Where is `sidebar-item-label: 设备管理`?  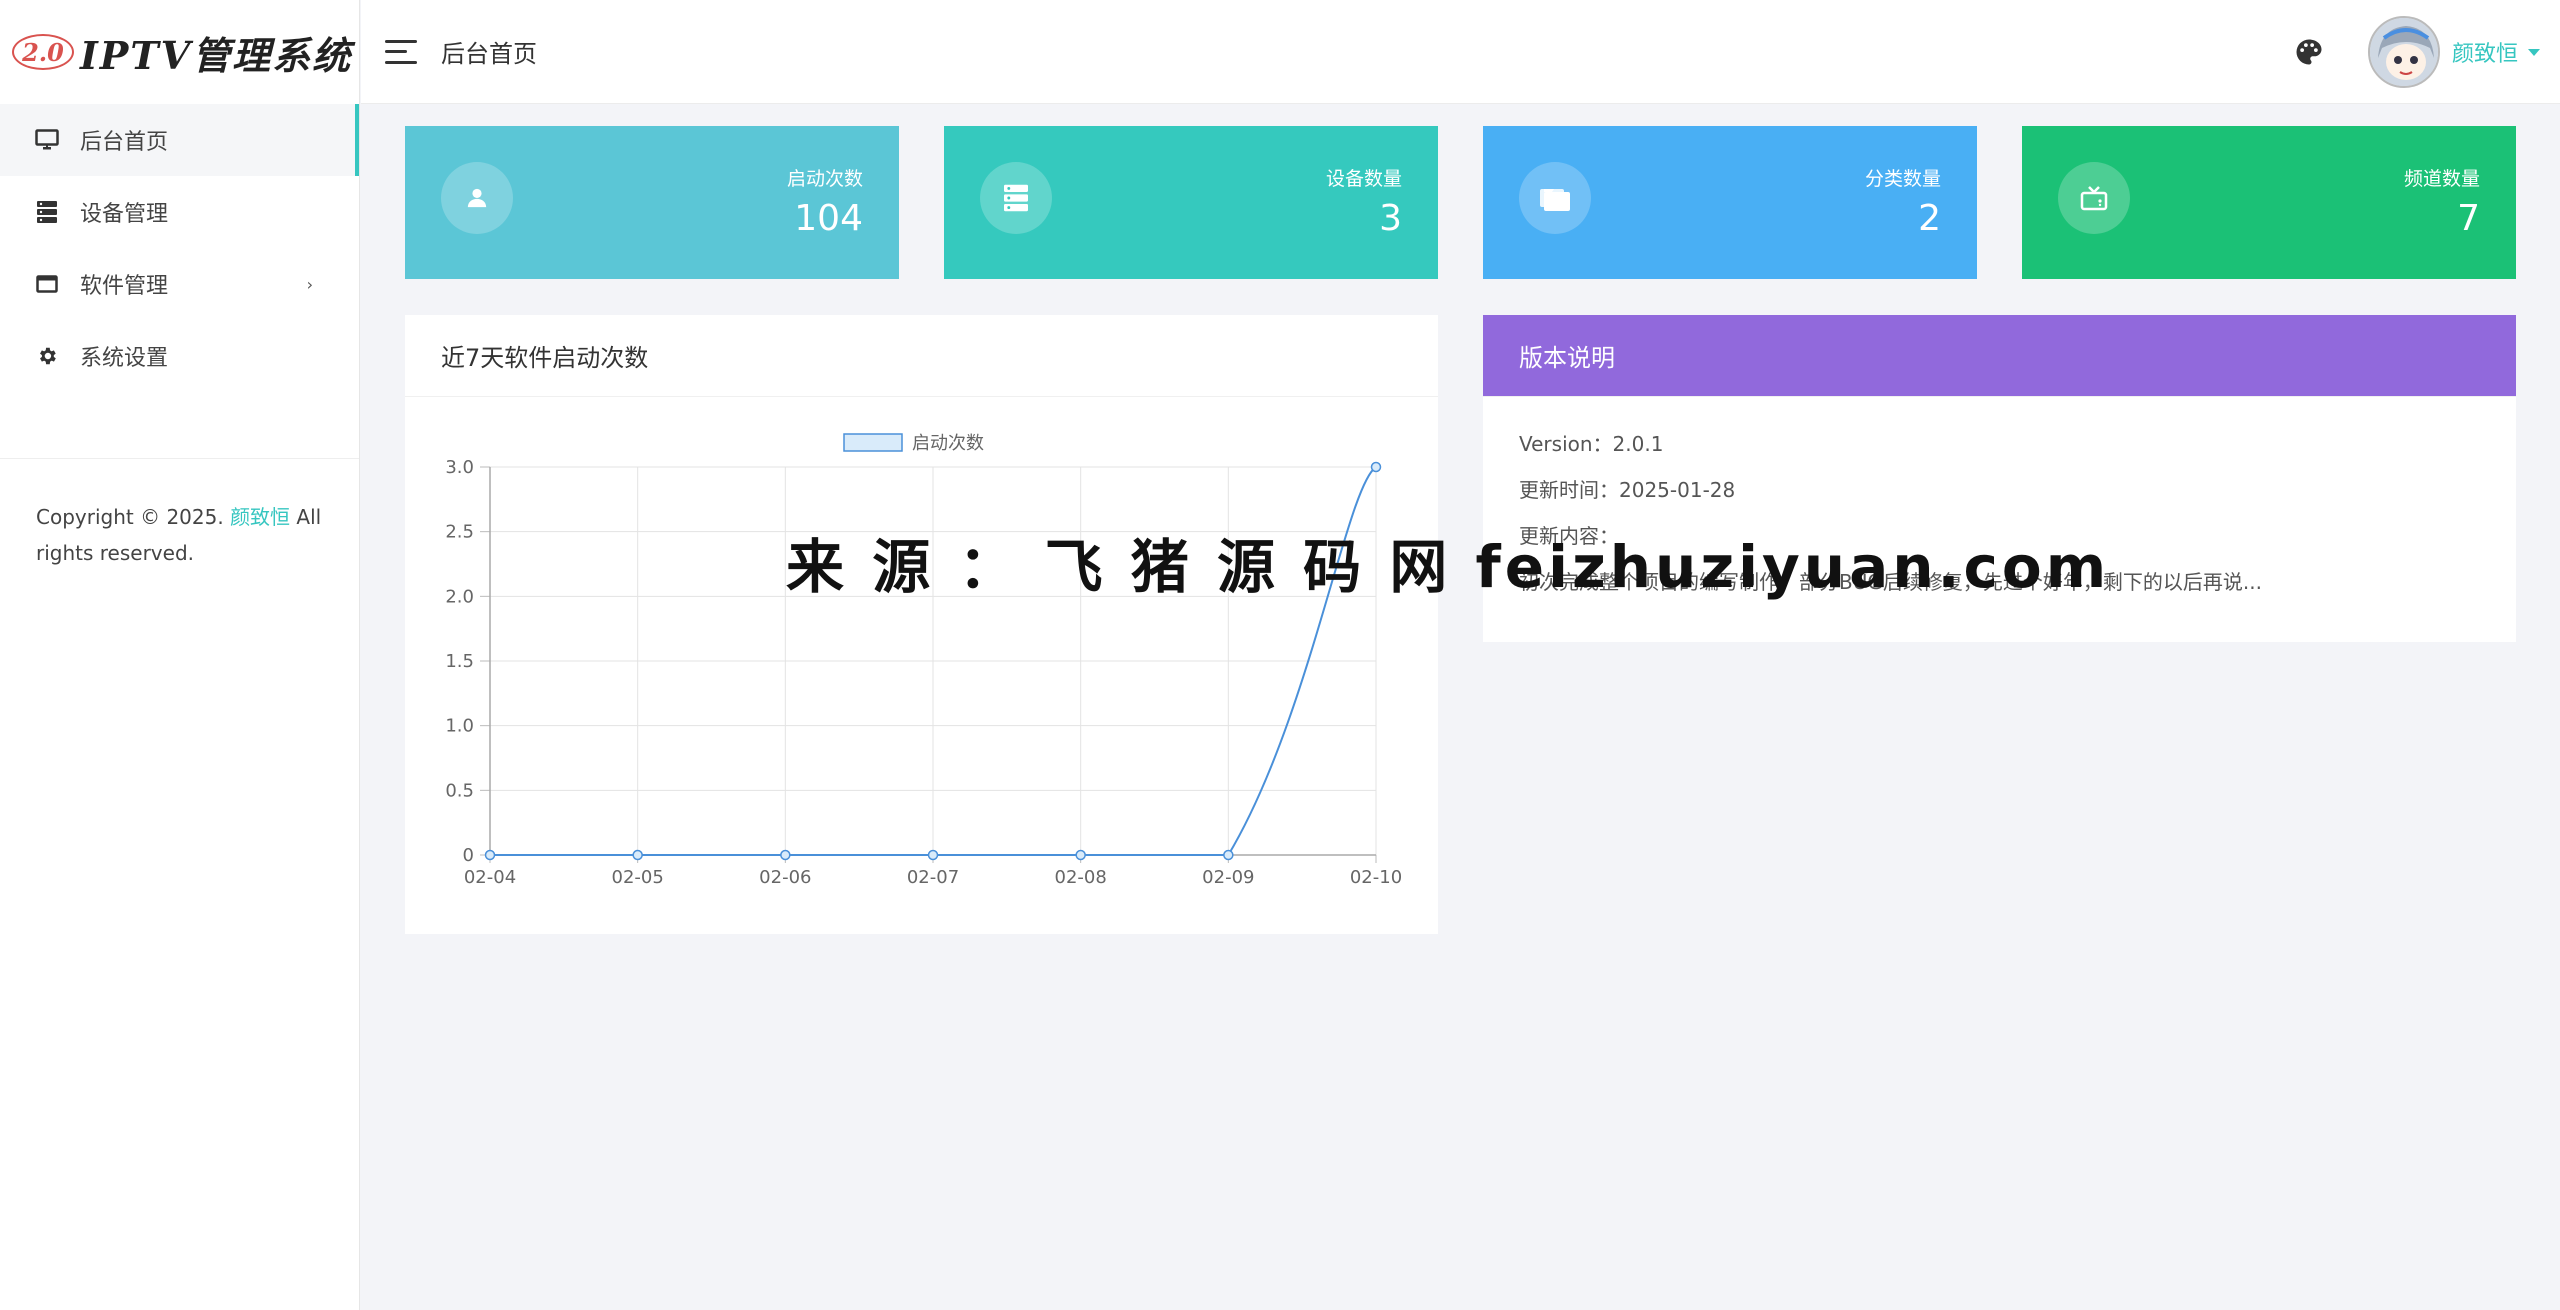 sidebar-item-label: 设备管理 is located at coordinates (124, 214).